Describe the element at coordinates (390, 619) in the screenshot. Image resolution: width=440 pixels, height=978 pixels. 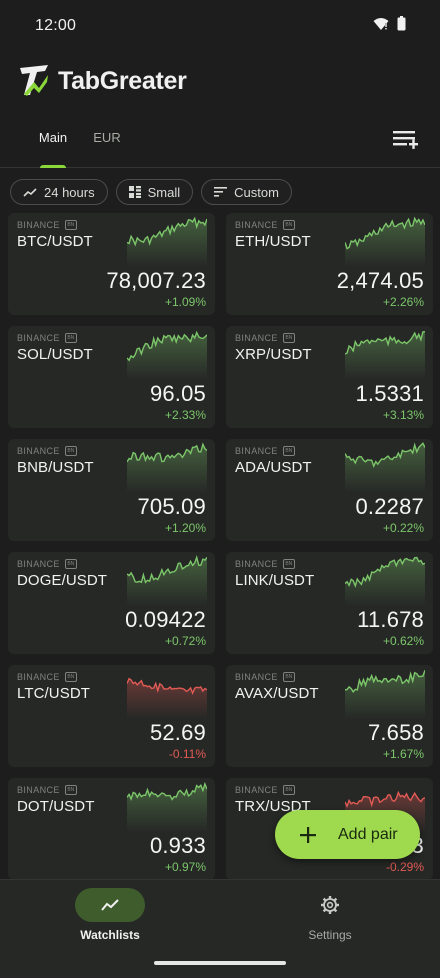
I see `pair-price: 11.678` at that location.